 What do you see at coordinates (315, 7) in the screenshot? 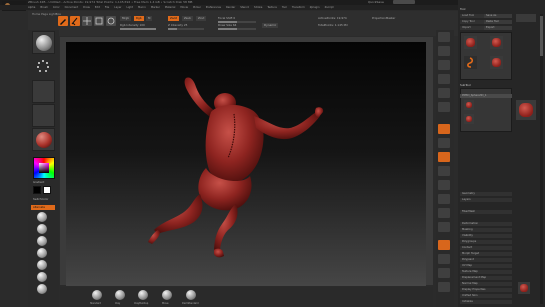
I see `menu-item: Zplugin` at bounding box center [315, 7].